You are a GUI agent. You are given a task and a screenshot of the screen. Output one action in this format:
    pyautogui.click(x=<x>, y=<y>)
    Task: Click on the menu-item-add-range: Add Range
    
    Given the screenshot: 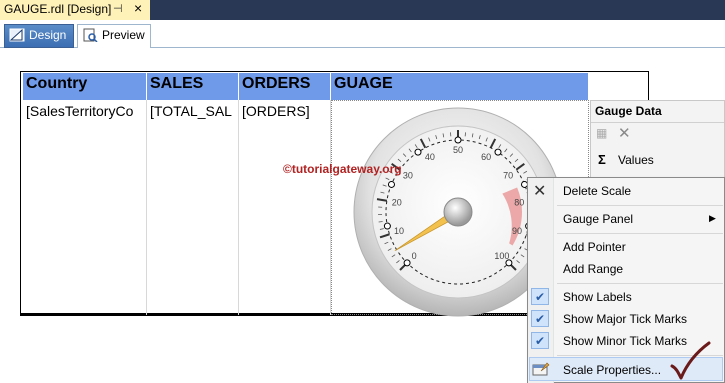 What is the action you would take?
    pyautogui.click(x=593, y=269)
    